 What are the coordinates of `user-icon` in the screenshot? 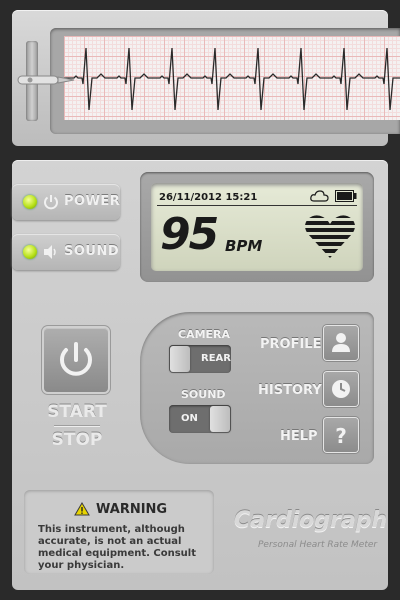 It's located at (341, 342).